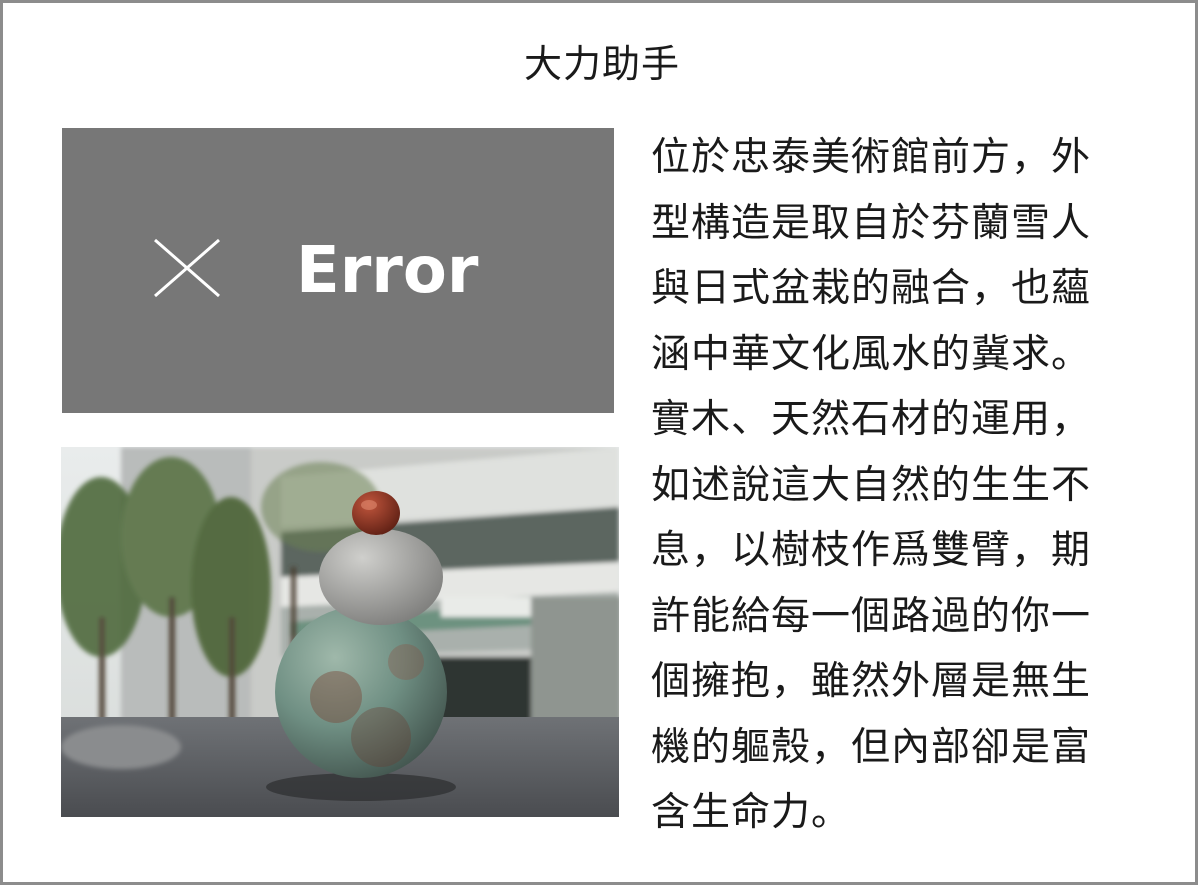  Describe the element at coordinates (871, 616) in the screenshot. I see `description-line: 許能給每一個路過的你一` at that location.